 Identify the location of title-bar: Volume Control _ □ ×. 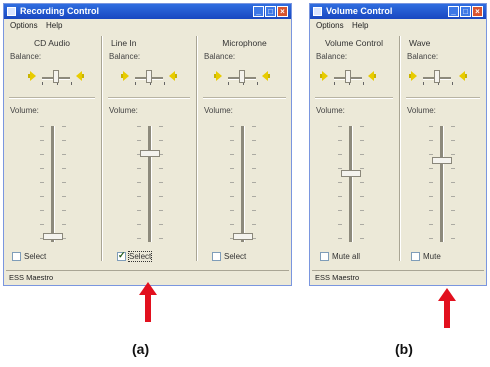
(398, 11).